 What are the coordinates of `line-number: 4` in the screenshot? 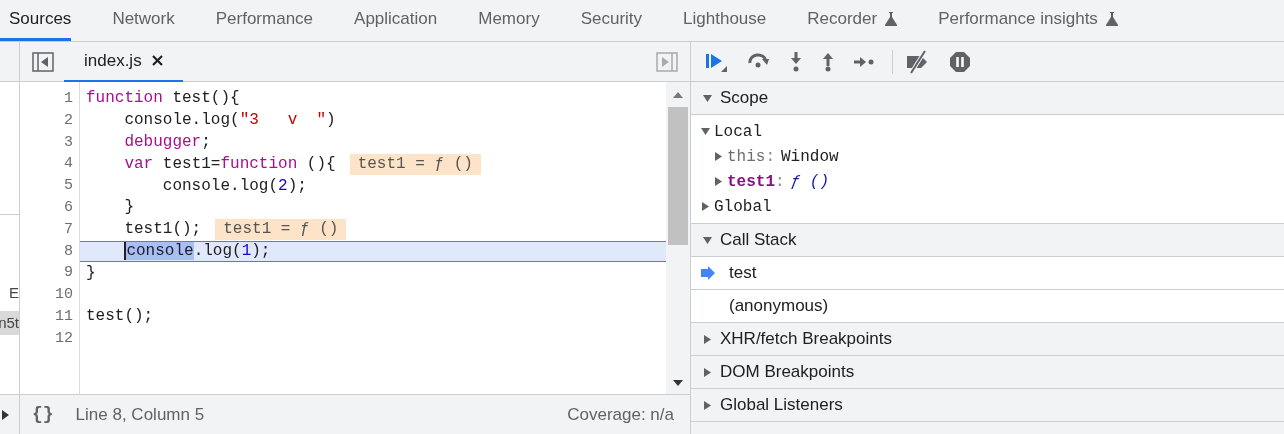 It's located at (68, 164).